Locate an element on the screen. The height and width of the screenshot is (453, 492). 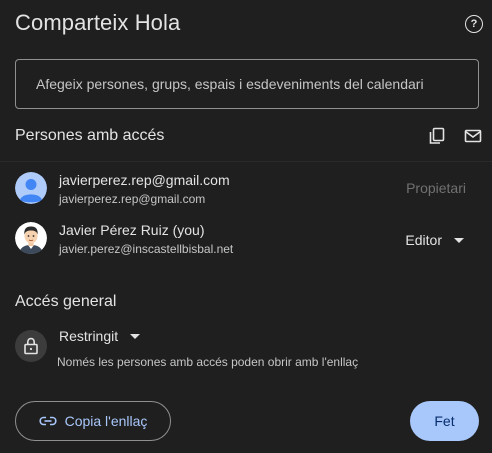
role-dropdown-label: Editor is located at coordinates (423, 240).